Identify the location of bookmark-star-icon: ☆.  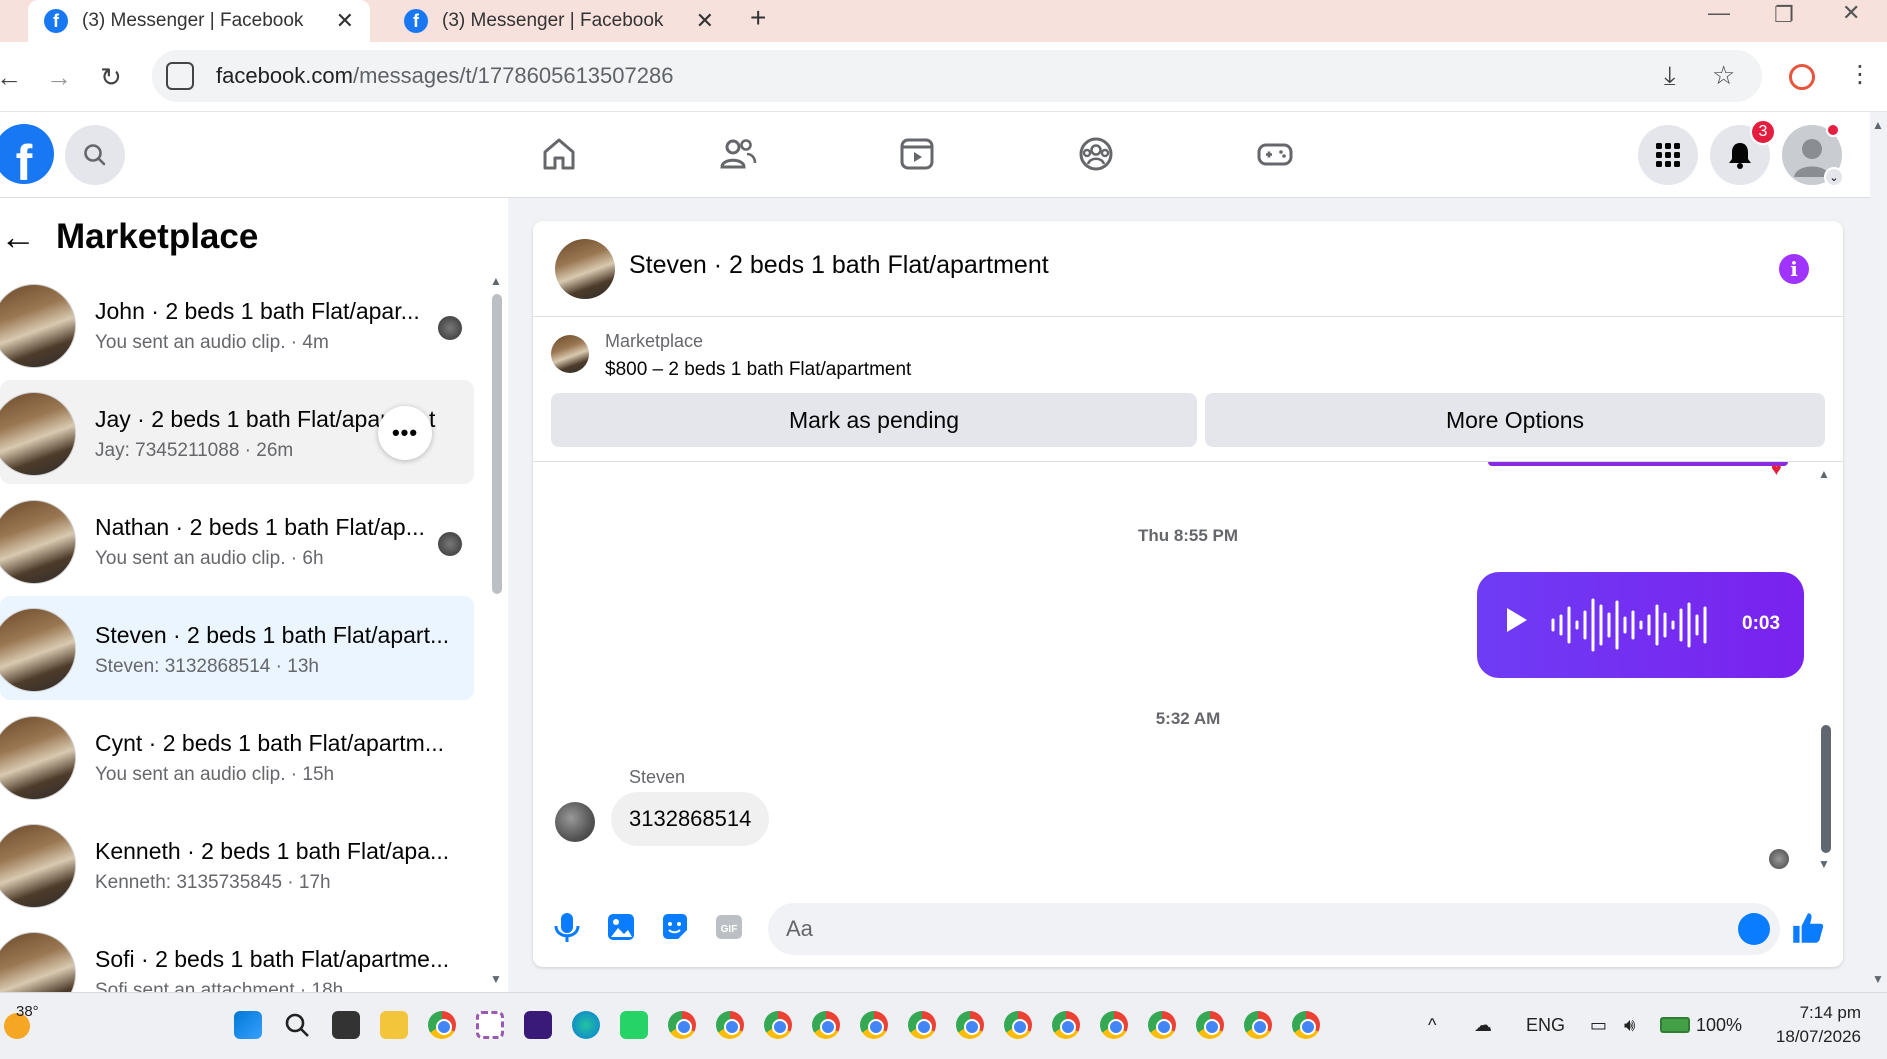
(1723, 75).